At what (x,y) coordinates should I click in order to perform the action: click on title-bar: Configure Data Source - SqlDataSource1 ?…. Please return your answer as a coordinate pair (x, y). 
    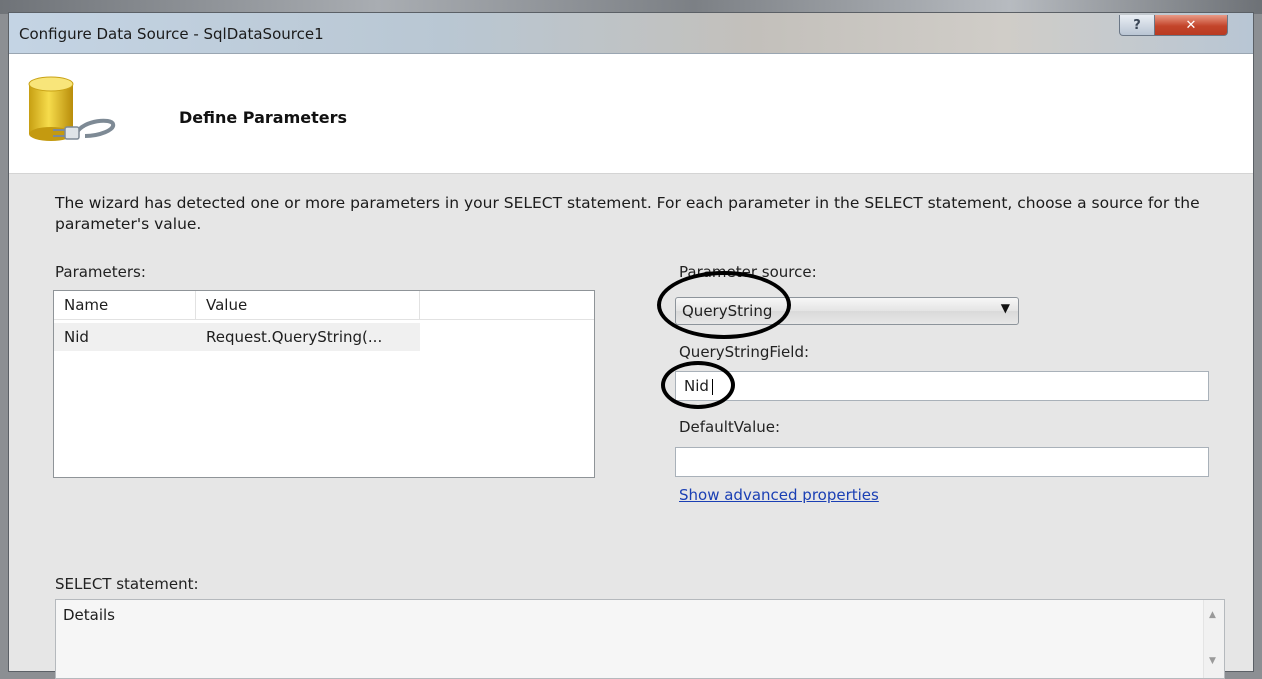
    Looking at the image, I should click on (631, 33).